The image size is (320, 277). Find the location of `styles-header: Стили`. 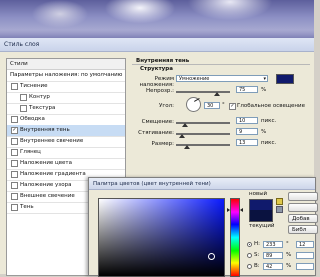

styles-header: Стили is located at coordinates (66, 64).